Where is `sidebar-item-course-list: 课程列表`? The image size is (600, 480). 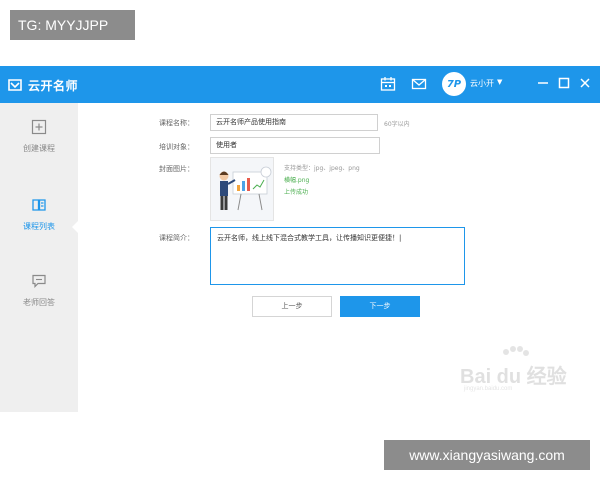 sidebar-item-course-list: 课程列表 is located at coordinates (39, 232).